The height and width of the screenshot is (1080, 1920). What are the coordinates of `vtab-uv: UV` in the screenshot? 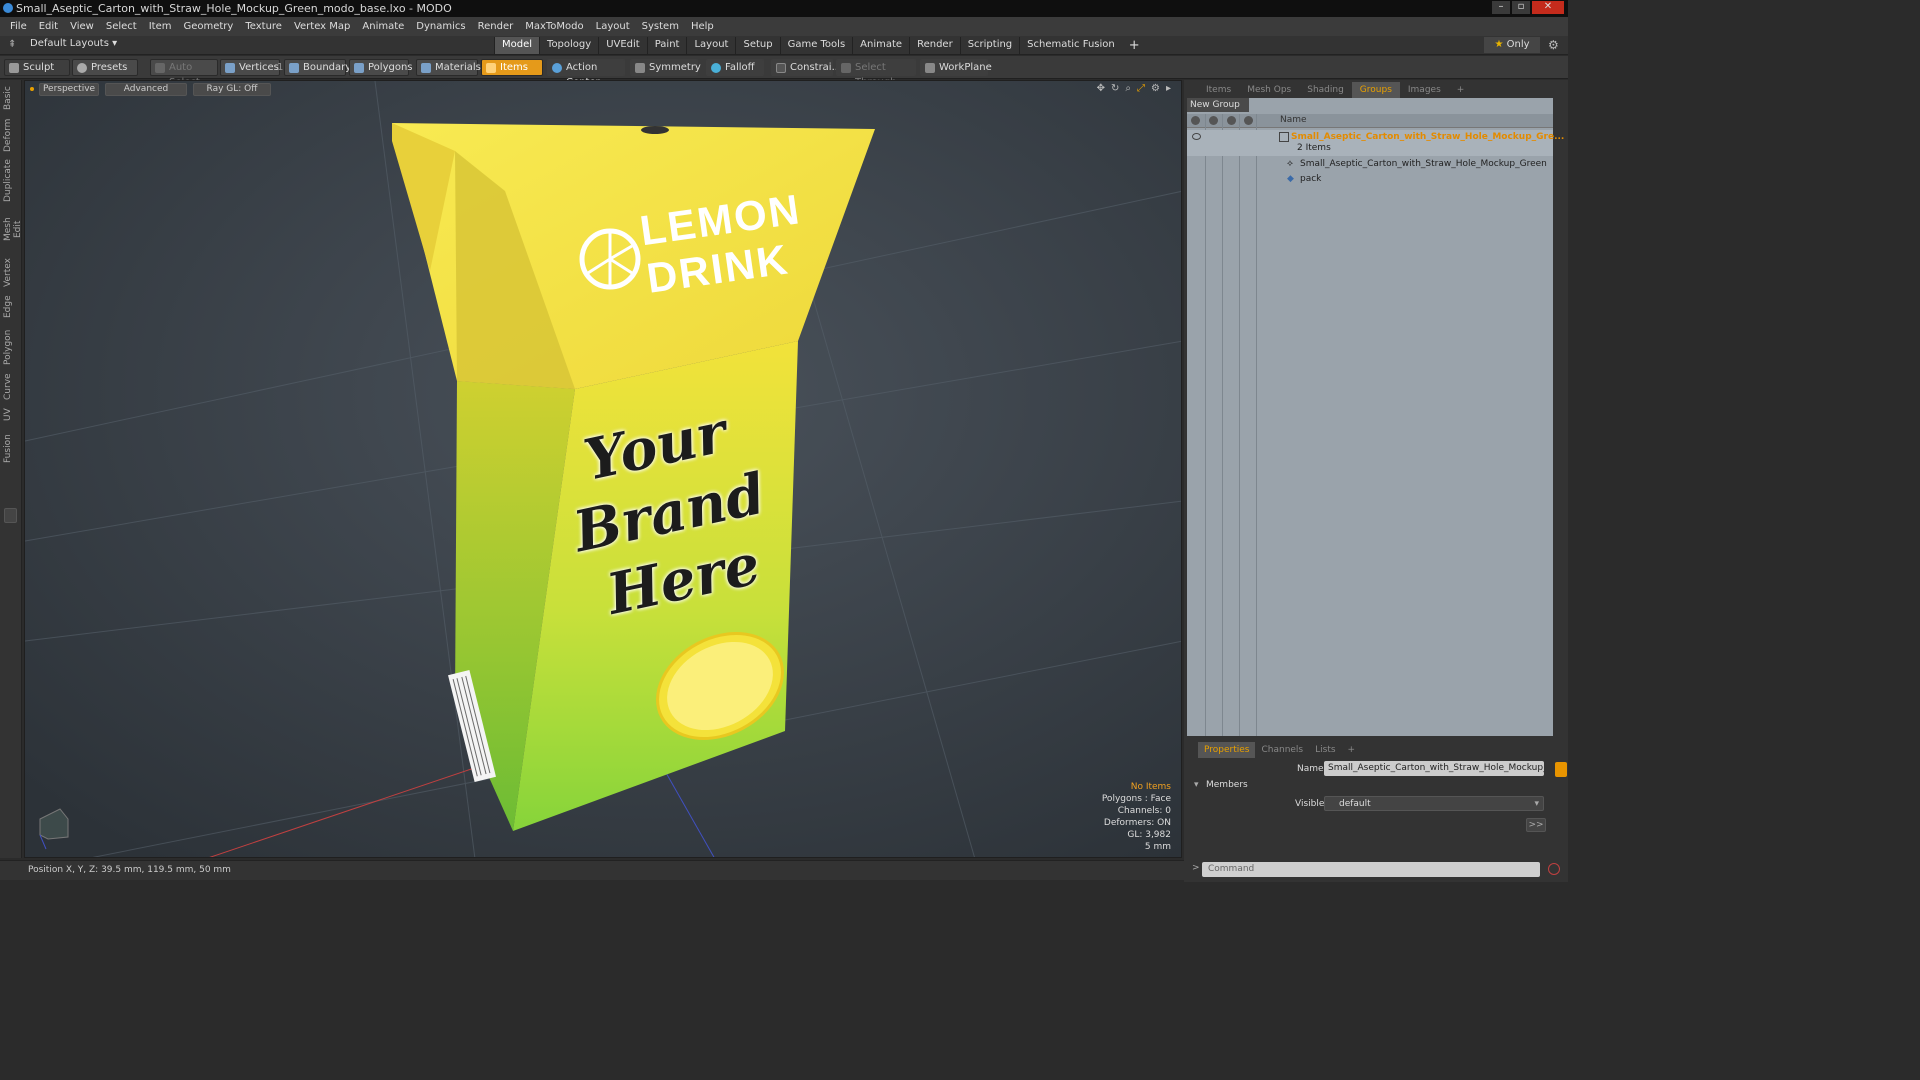 It's located at (10, 415).